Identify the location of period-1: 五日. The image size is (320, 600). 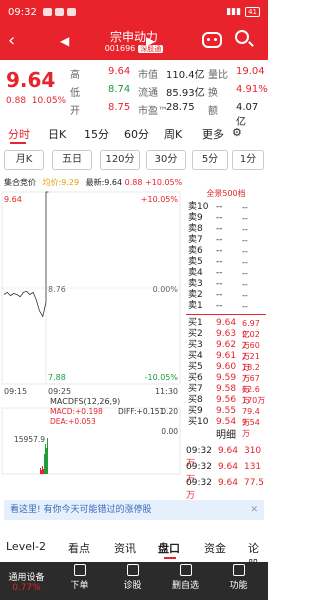
(72, 160).